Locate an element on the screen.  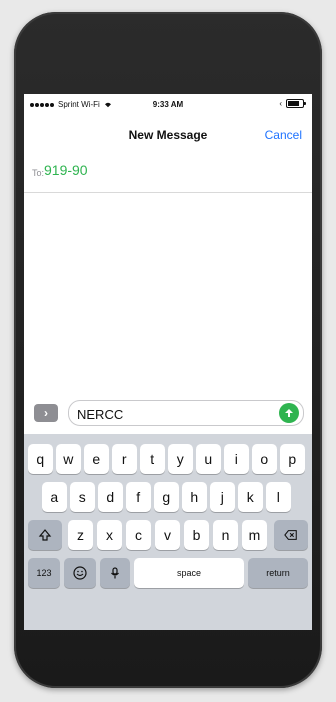
key-label: x is located at coordinates (109, 535).